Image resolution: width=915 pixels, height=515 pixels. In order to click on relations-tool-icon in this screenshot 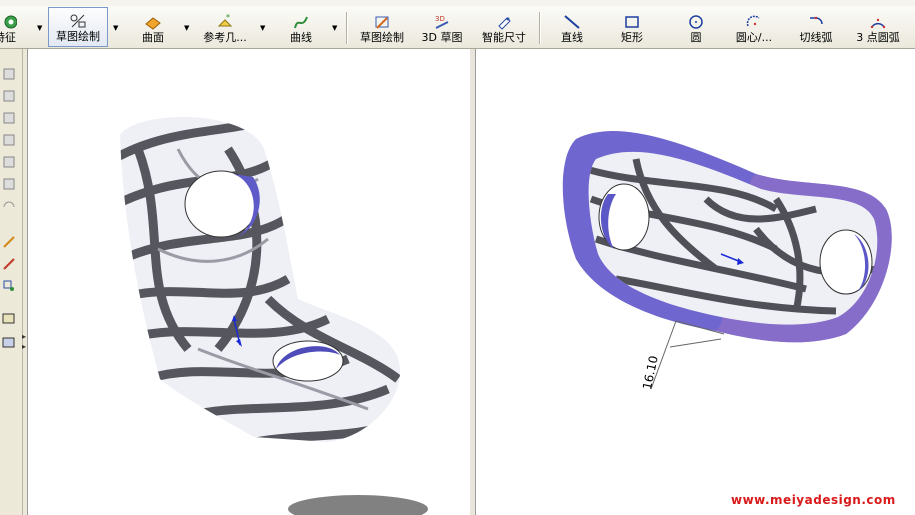, I will do `click(9, 286)`.